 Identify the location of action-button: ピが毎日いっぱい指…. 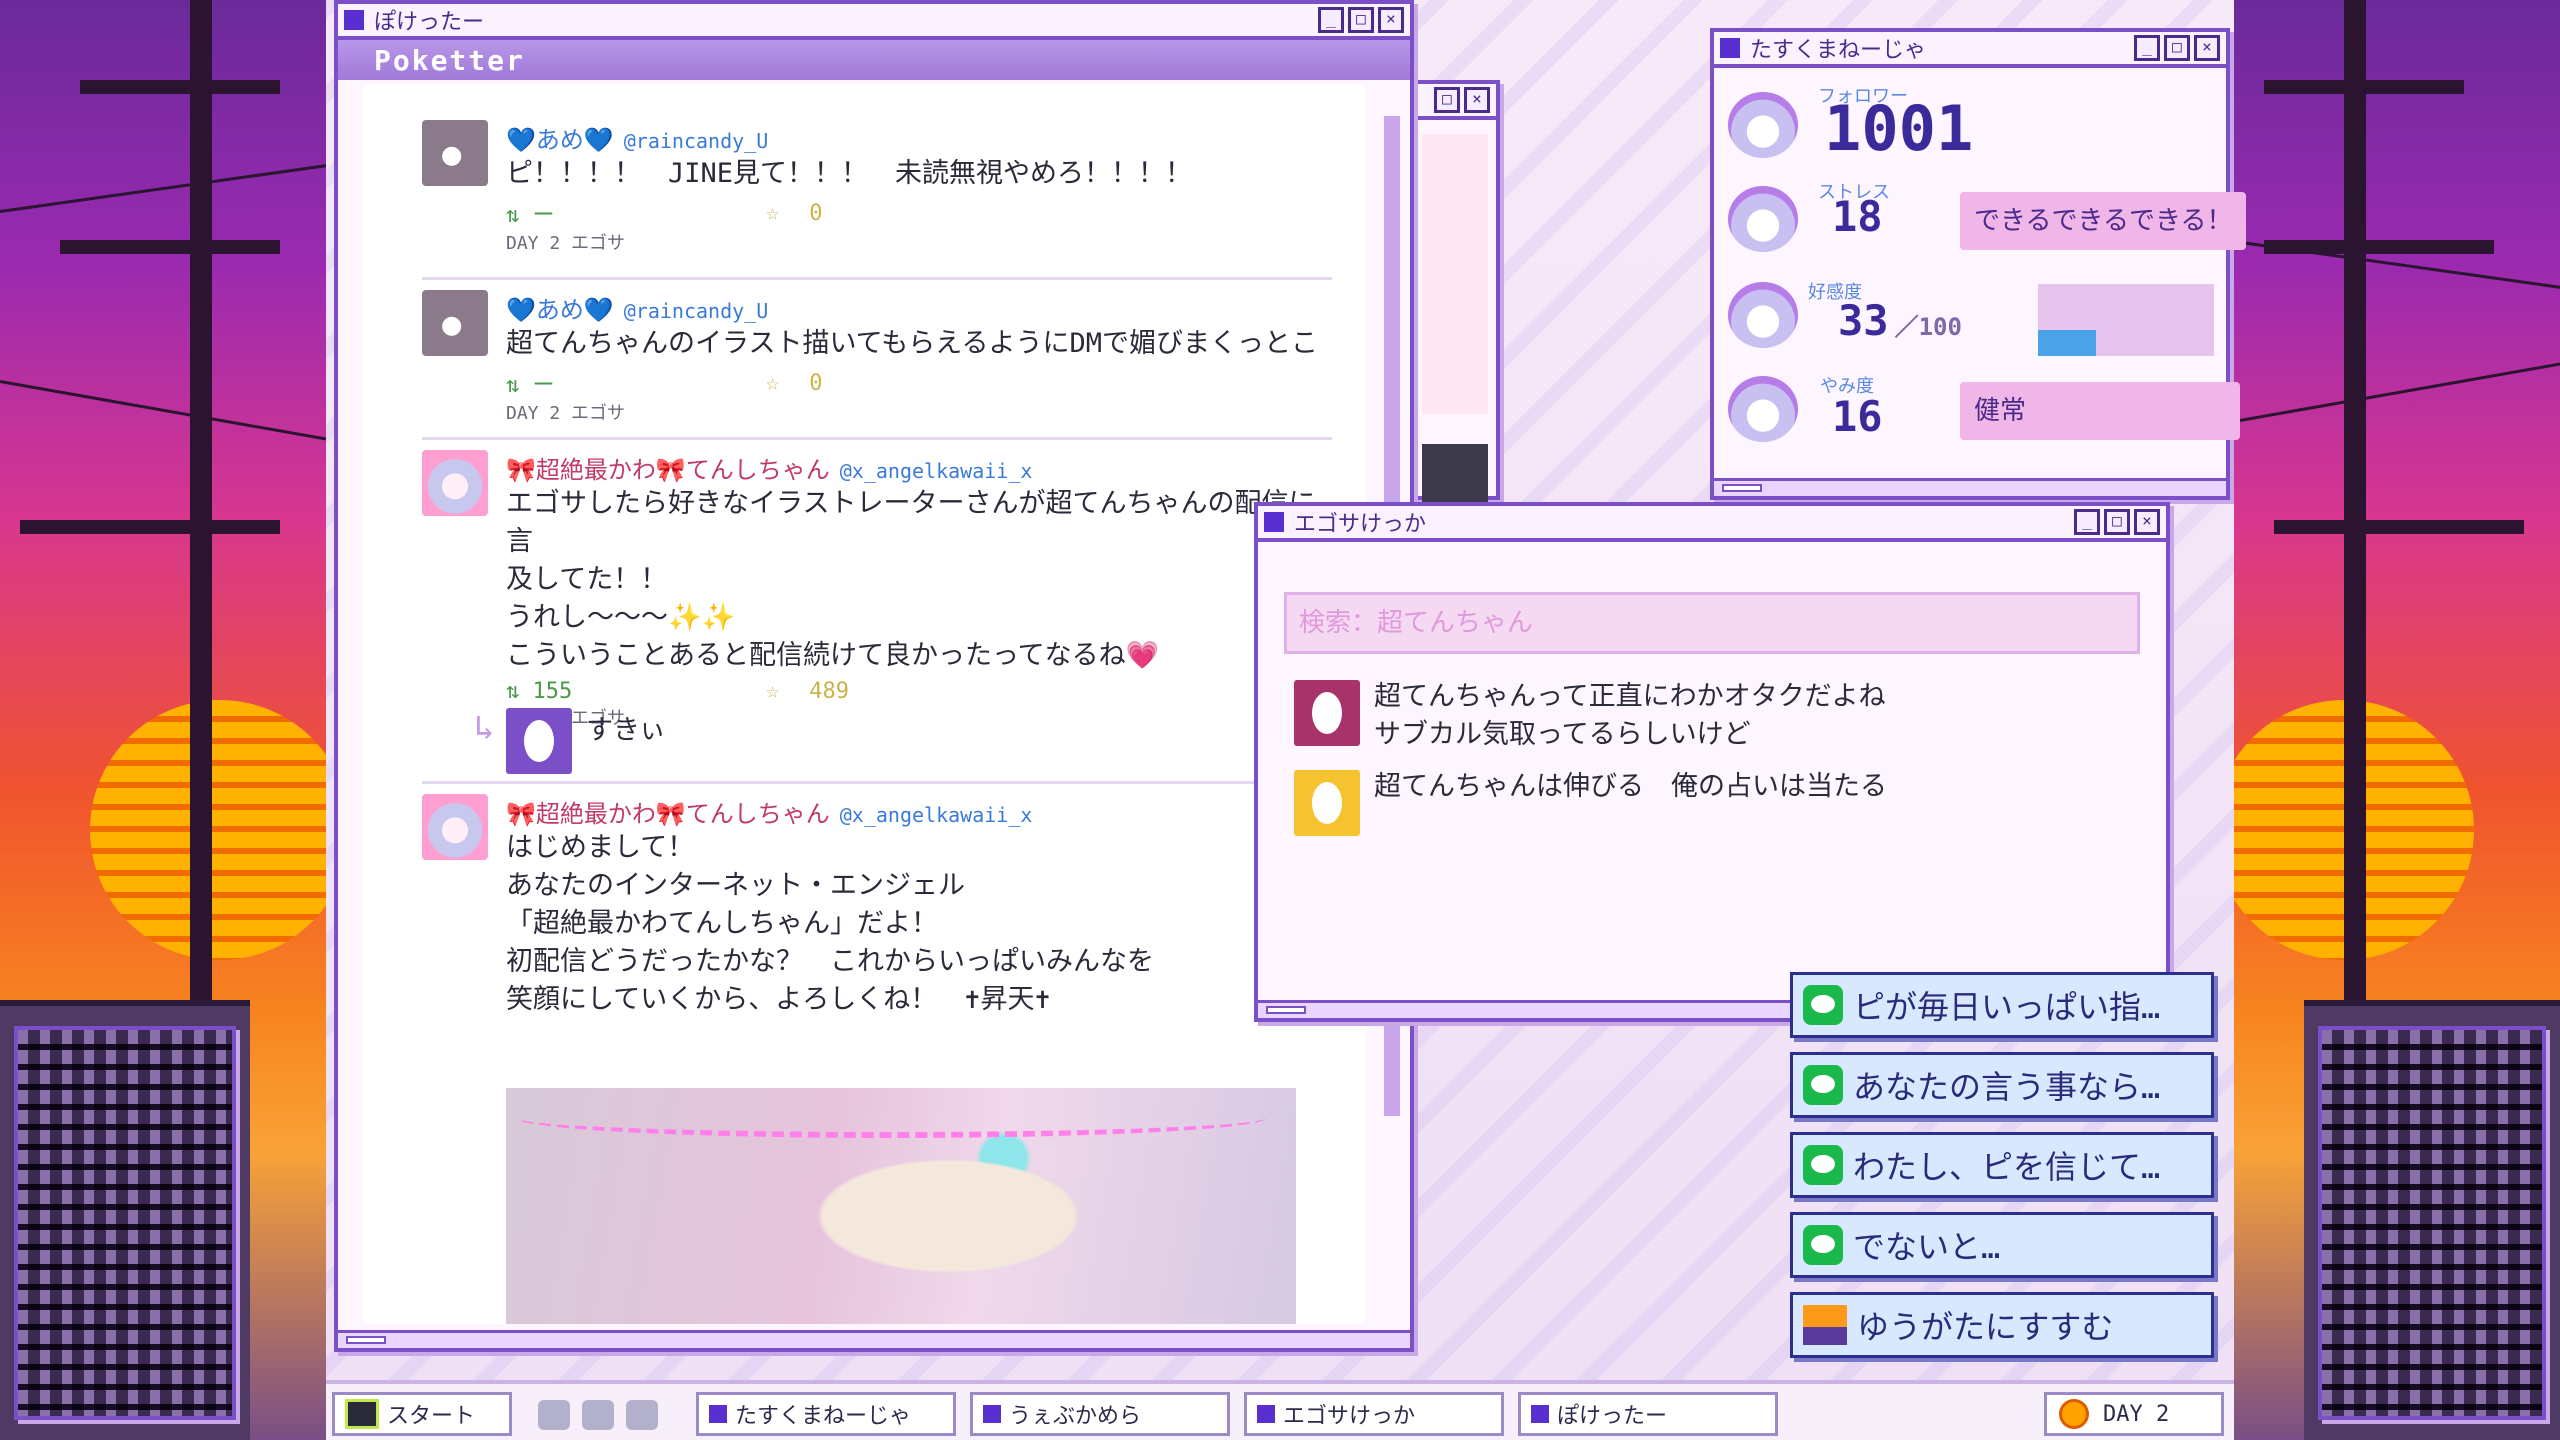
(2002, 1005).